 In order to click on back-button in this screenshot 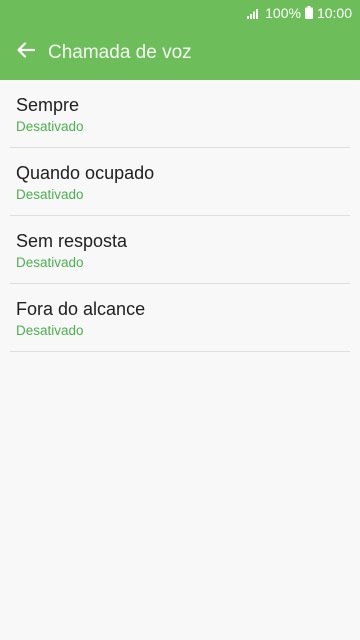, I will do `click(26, 53)`.